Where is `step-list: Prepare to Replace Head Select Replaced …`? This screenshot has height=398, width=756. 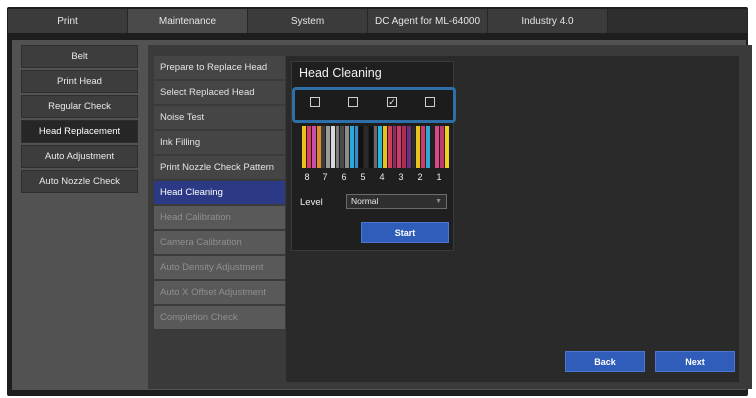
step-list: Prepare to Replace Head Select Replaced … is located at coordinates (219, 193).